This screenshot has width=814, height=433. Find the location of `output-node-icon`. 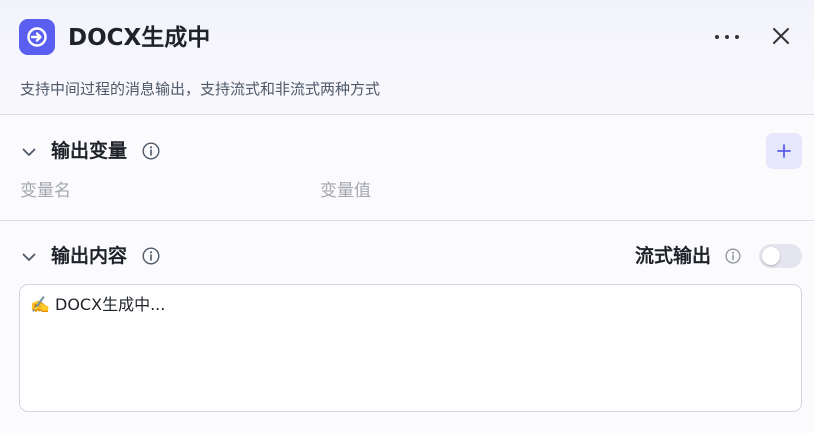

output-node-icon is located at coordinates (37, 37).